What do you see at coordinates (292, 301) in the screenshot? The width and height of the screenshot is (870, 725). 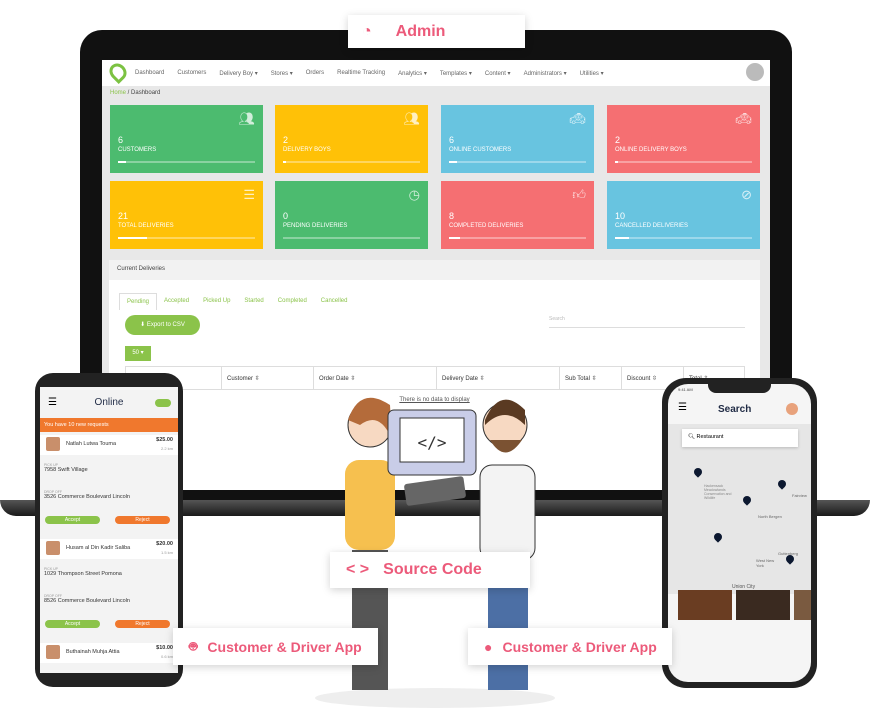 I see `tab-completed: Completed` at bounding box center [292, 301].